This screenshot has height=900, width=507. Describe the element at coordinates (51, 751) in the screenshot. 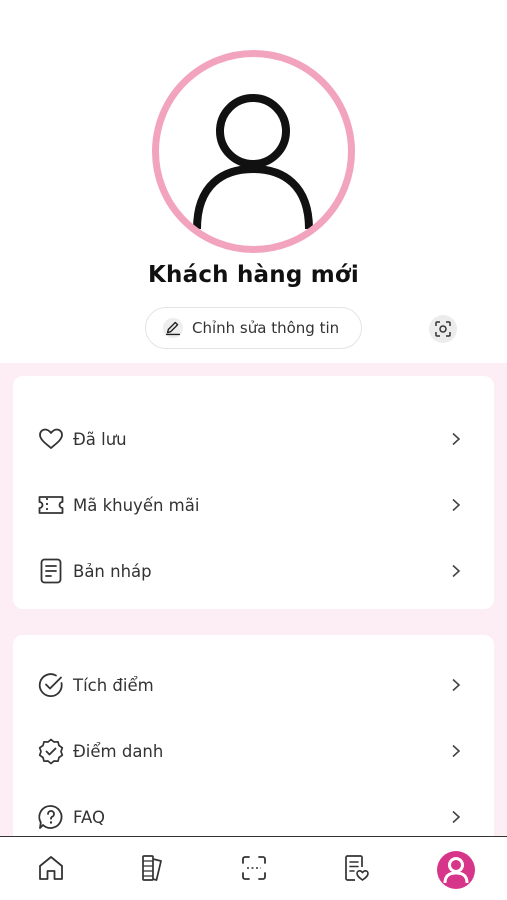

I see `badge-check-icon` at that location.